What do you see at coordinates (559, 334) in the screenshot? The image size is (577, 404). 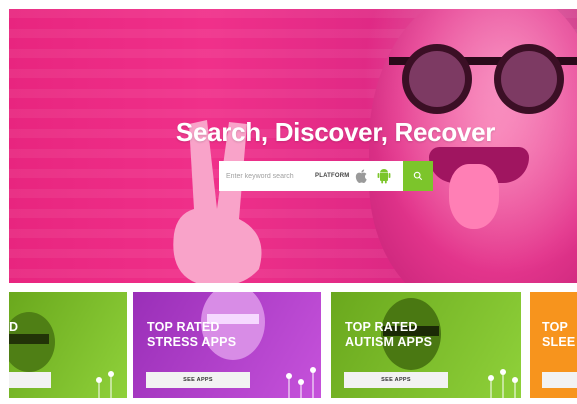 I see `card-title: TOP SLEE` at bounding box center [559, 334].